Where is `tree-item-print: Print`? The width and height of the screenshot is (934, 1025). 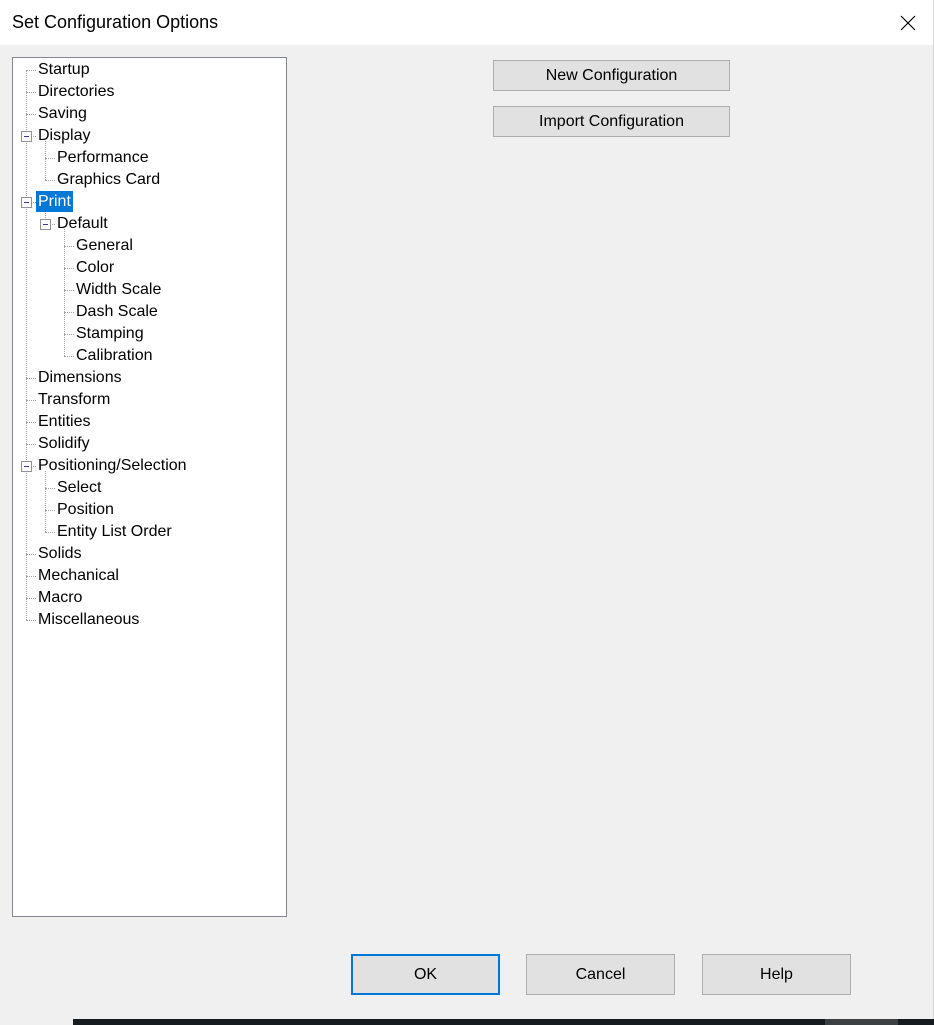
tree-item-print: Print is located at coordinates (54, 202).